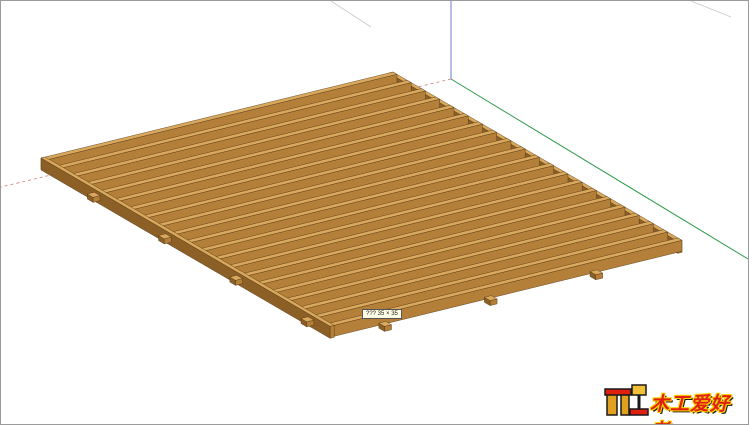  I want to click on watermark-logo: 木工爱好者, so click(669, 403).